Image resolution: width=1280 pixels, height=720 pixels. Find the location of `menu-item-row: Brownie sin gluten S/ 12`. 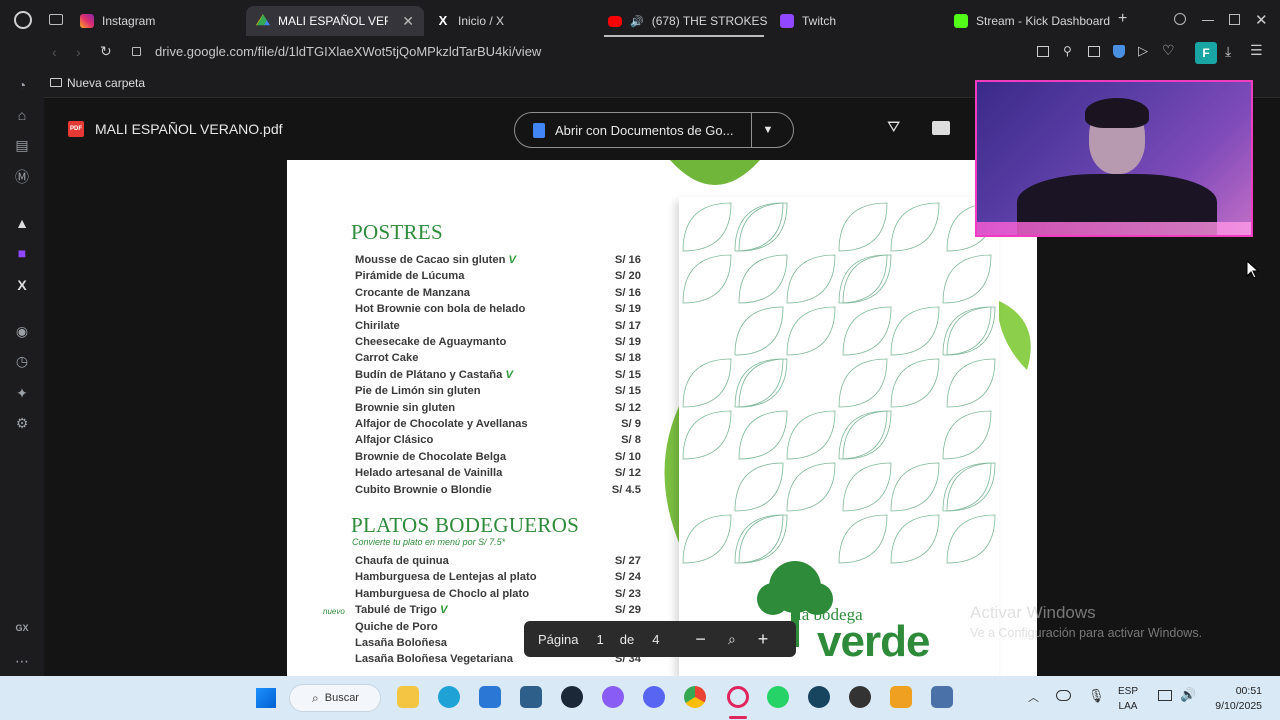

menu-item-row: Brownie sin gluten S/ 12 is located at coordinates (498, 410).